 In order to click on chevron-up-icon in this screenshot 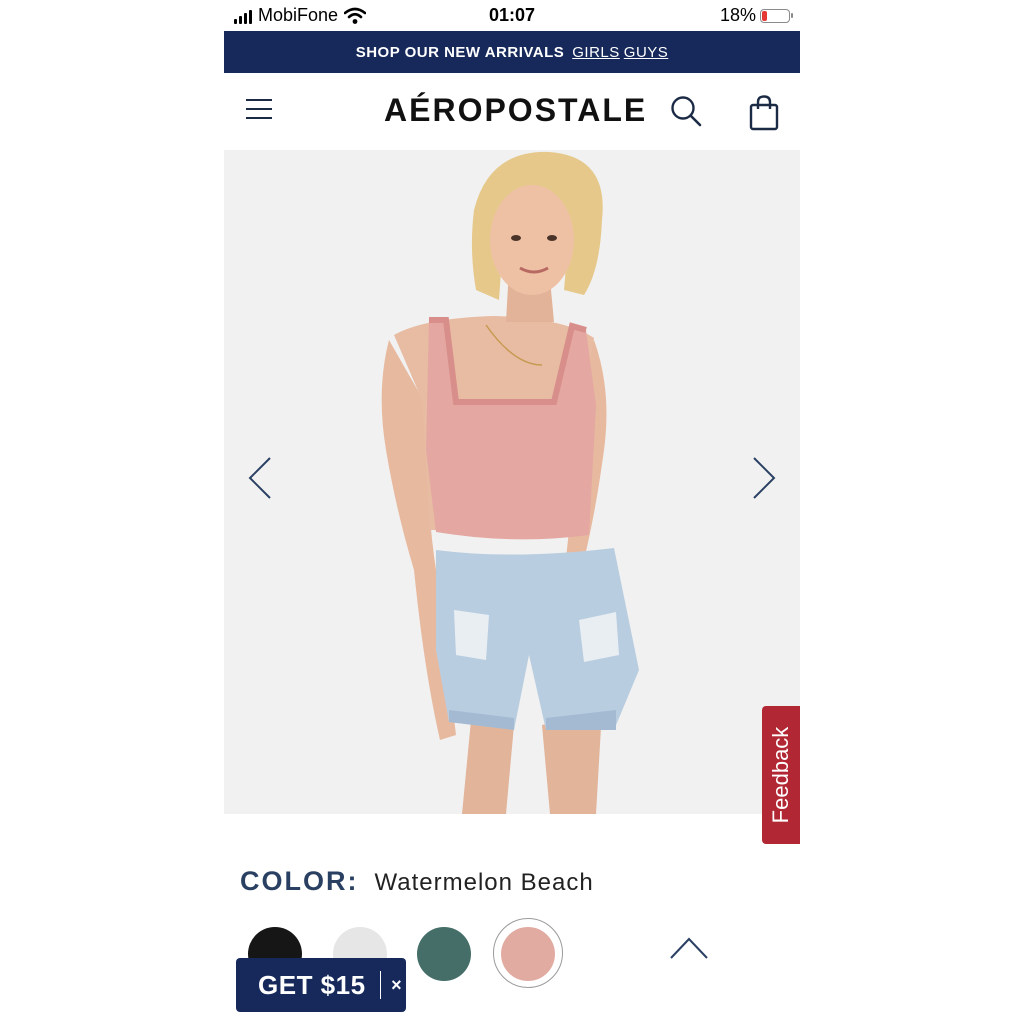, I will do `click(689, 948)`.